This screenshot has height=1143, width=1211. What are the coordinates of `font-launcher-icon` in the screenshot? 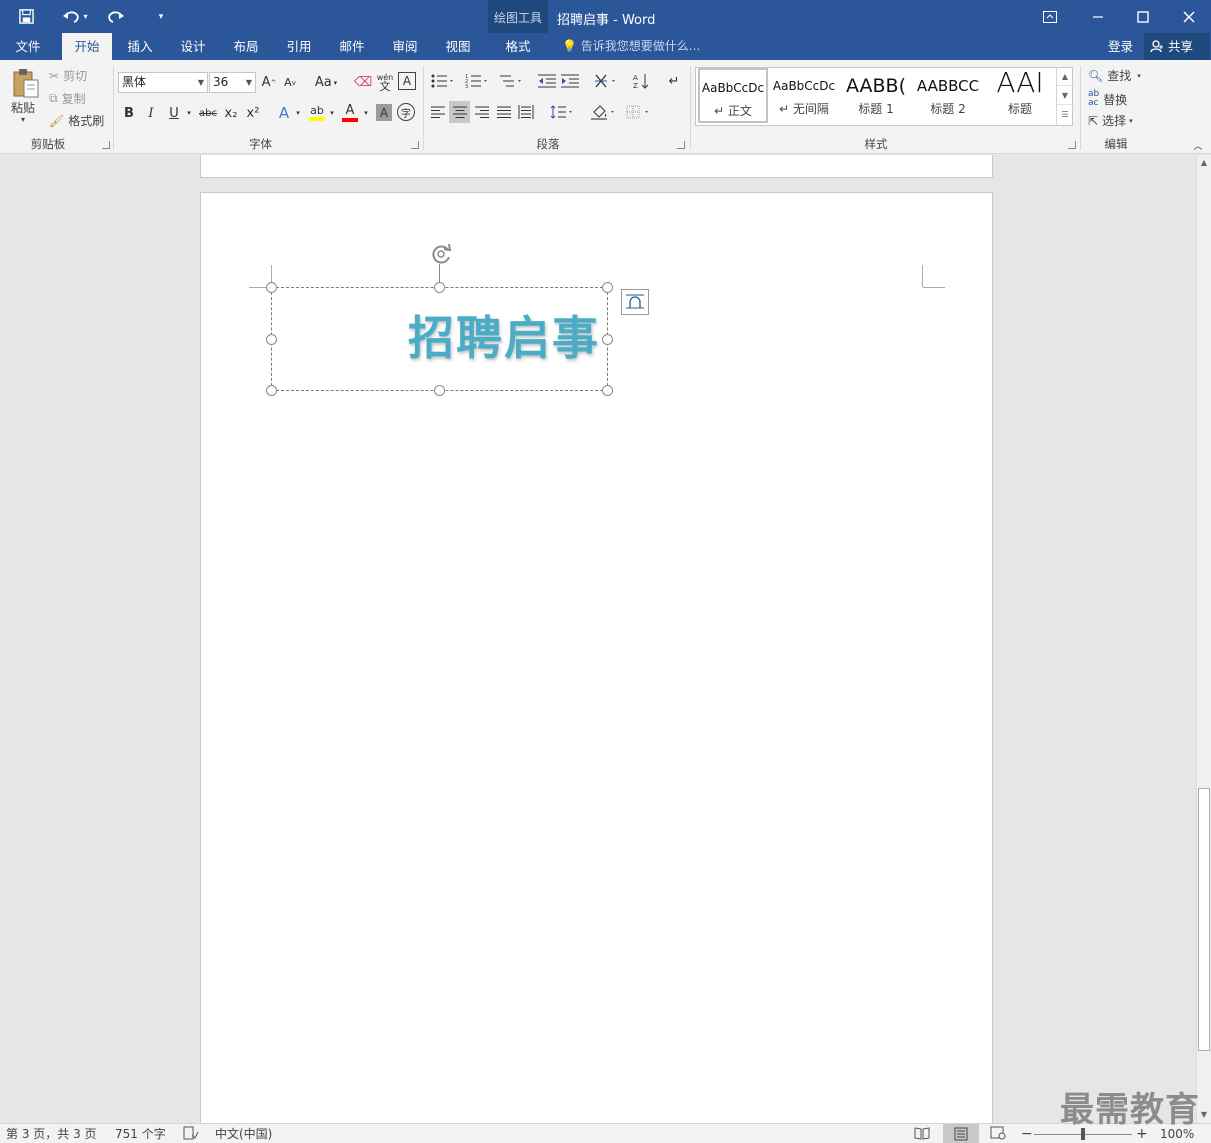 It's located at (415, 145).